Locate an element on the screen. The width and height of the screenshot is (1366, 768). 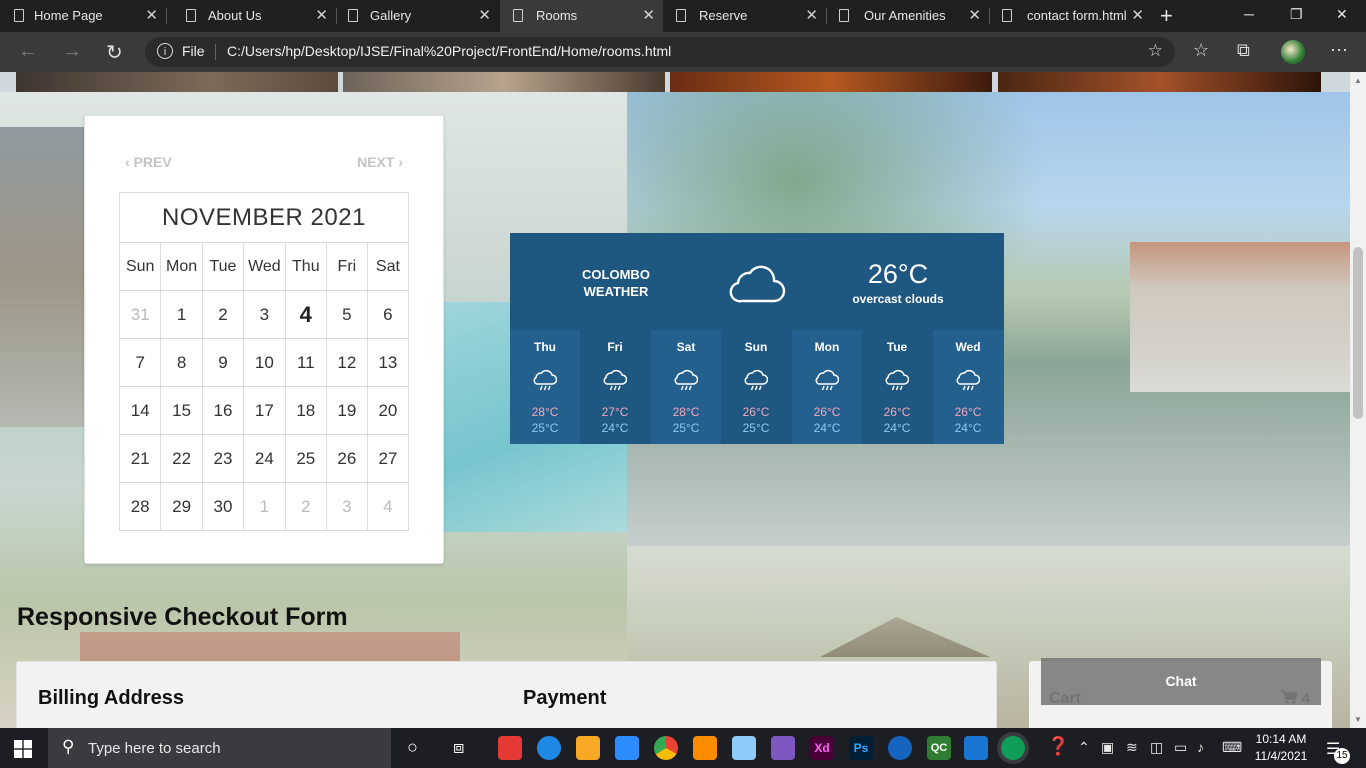
qt-creator-icon: QC is located at coordinates (939, 748).